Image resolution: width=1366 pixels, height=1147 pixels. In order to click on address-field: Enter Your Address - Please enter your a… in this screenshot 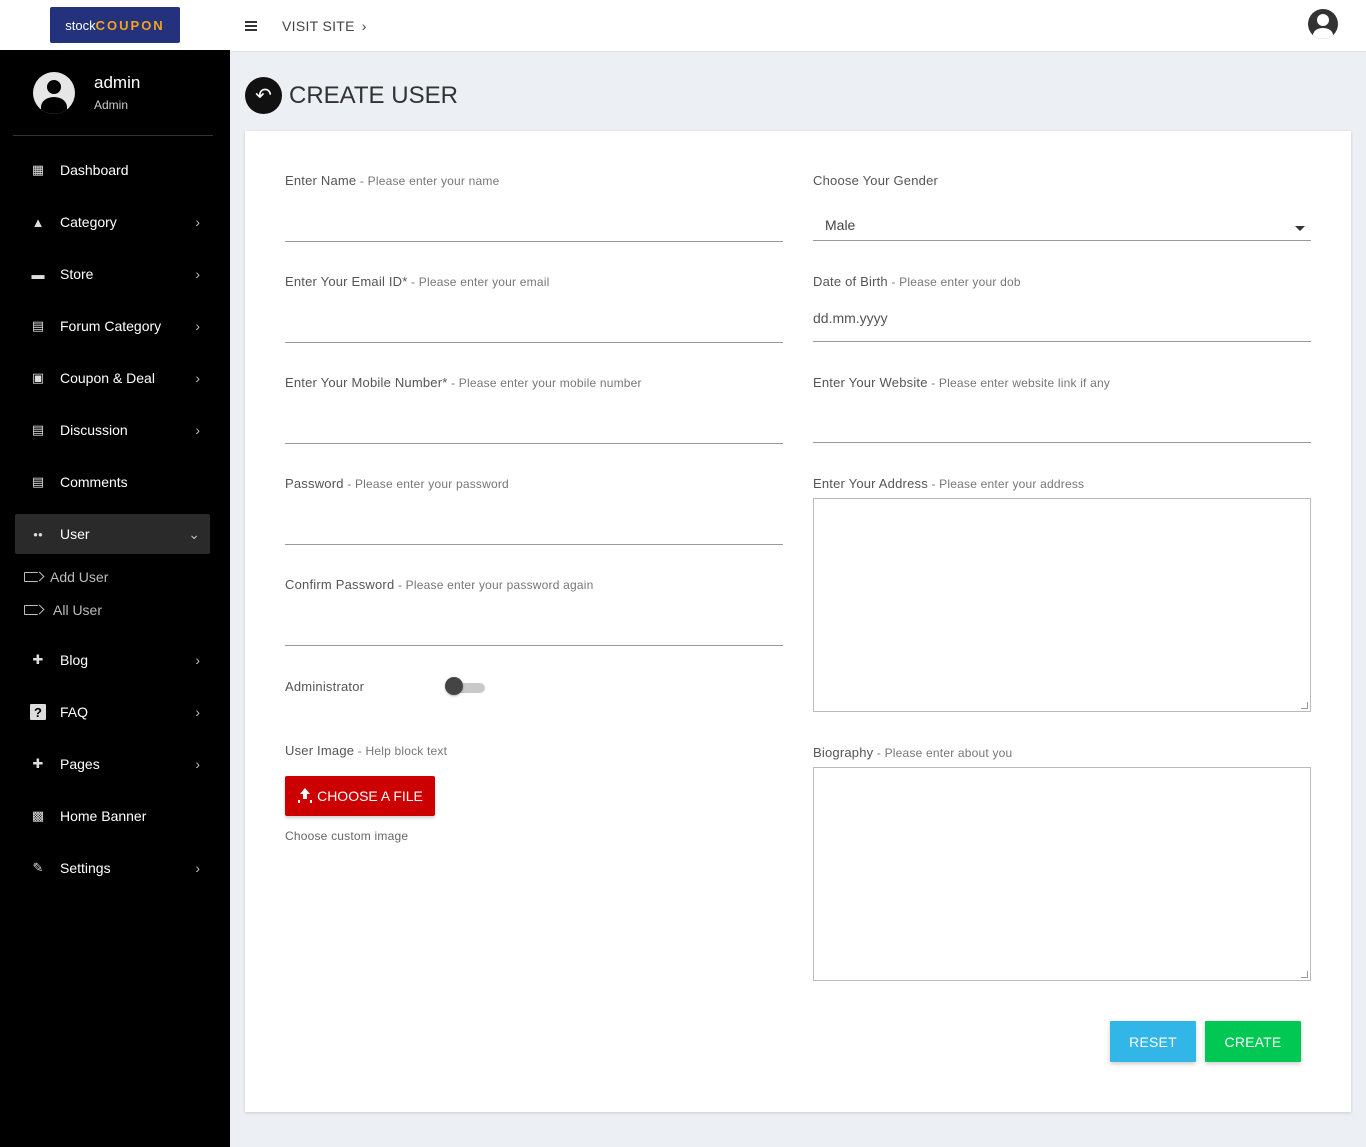, I will do `click(1062, 594)`.